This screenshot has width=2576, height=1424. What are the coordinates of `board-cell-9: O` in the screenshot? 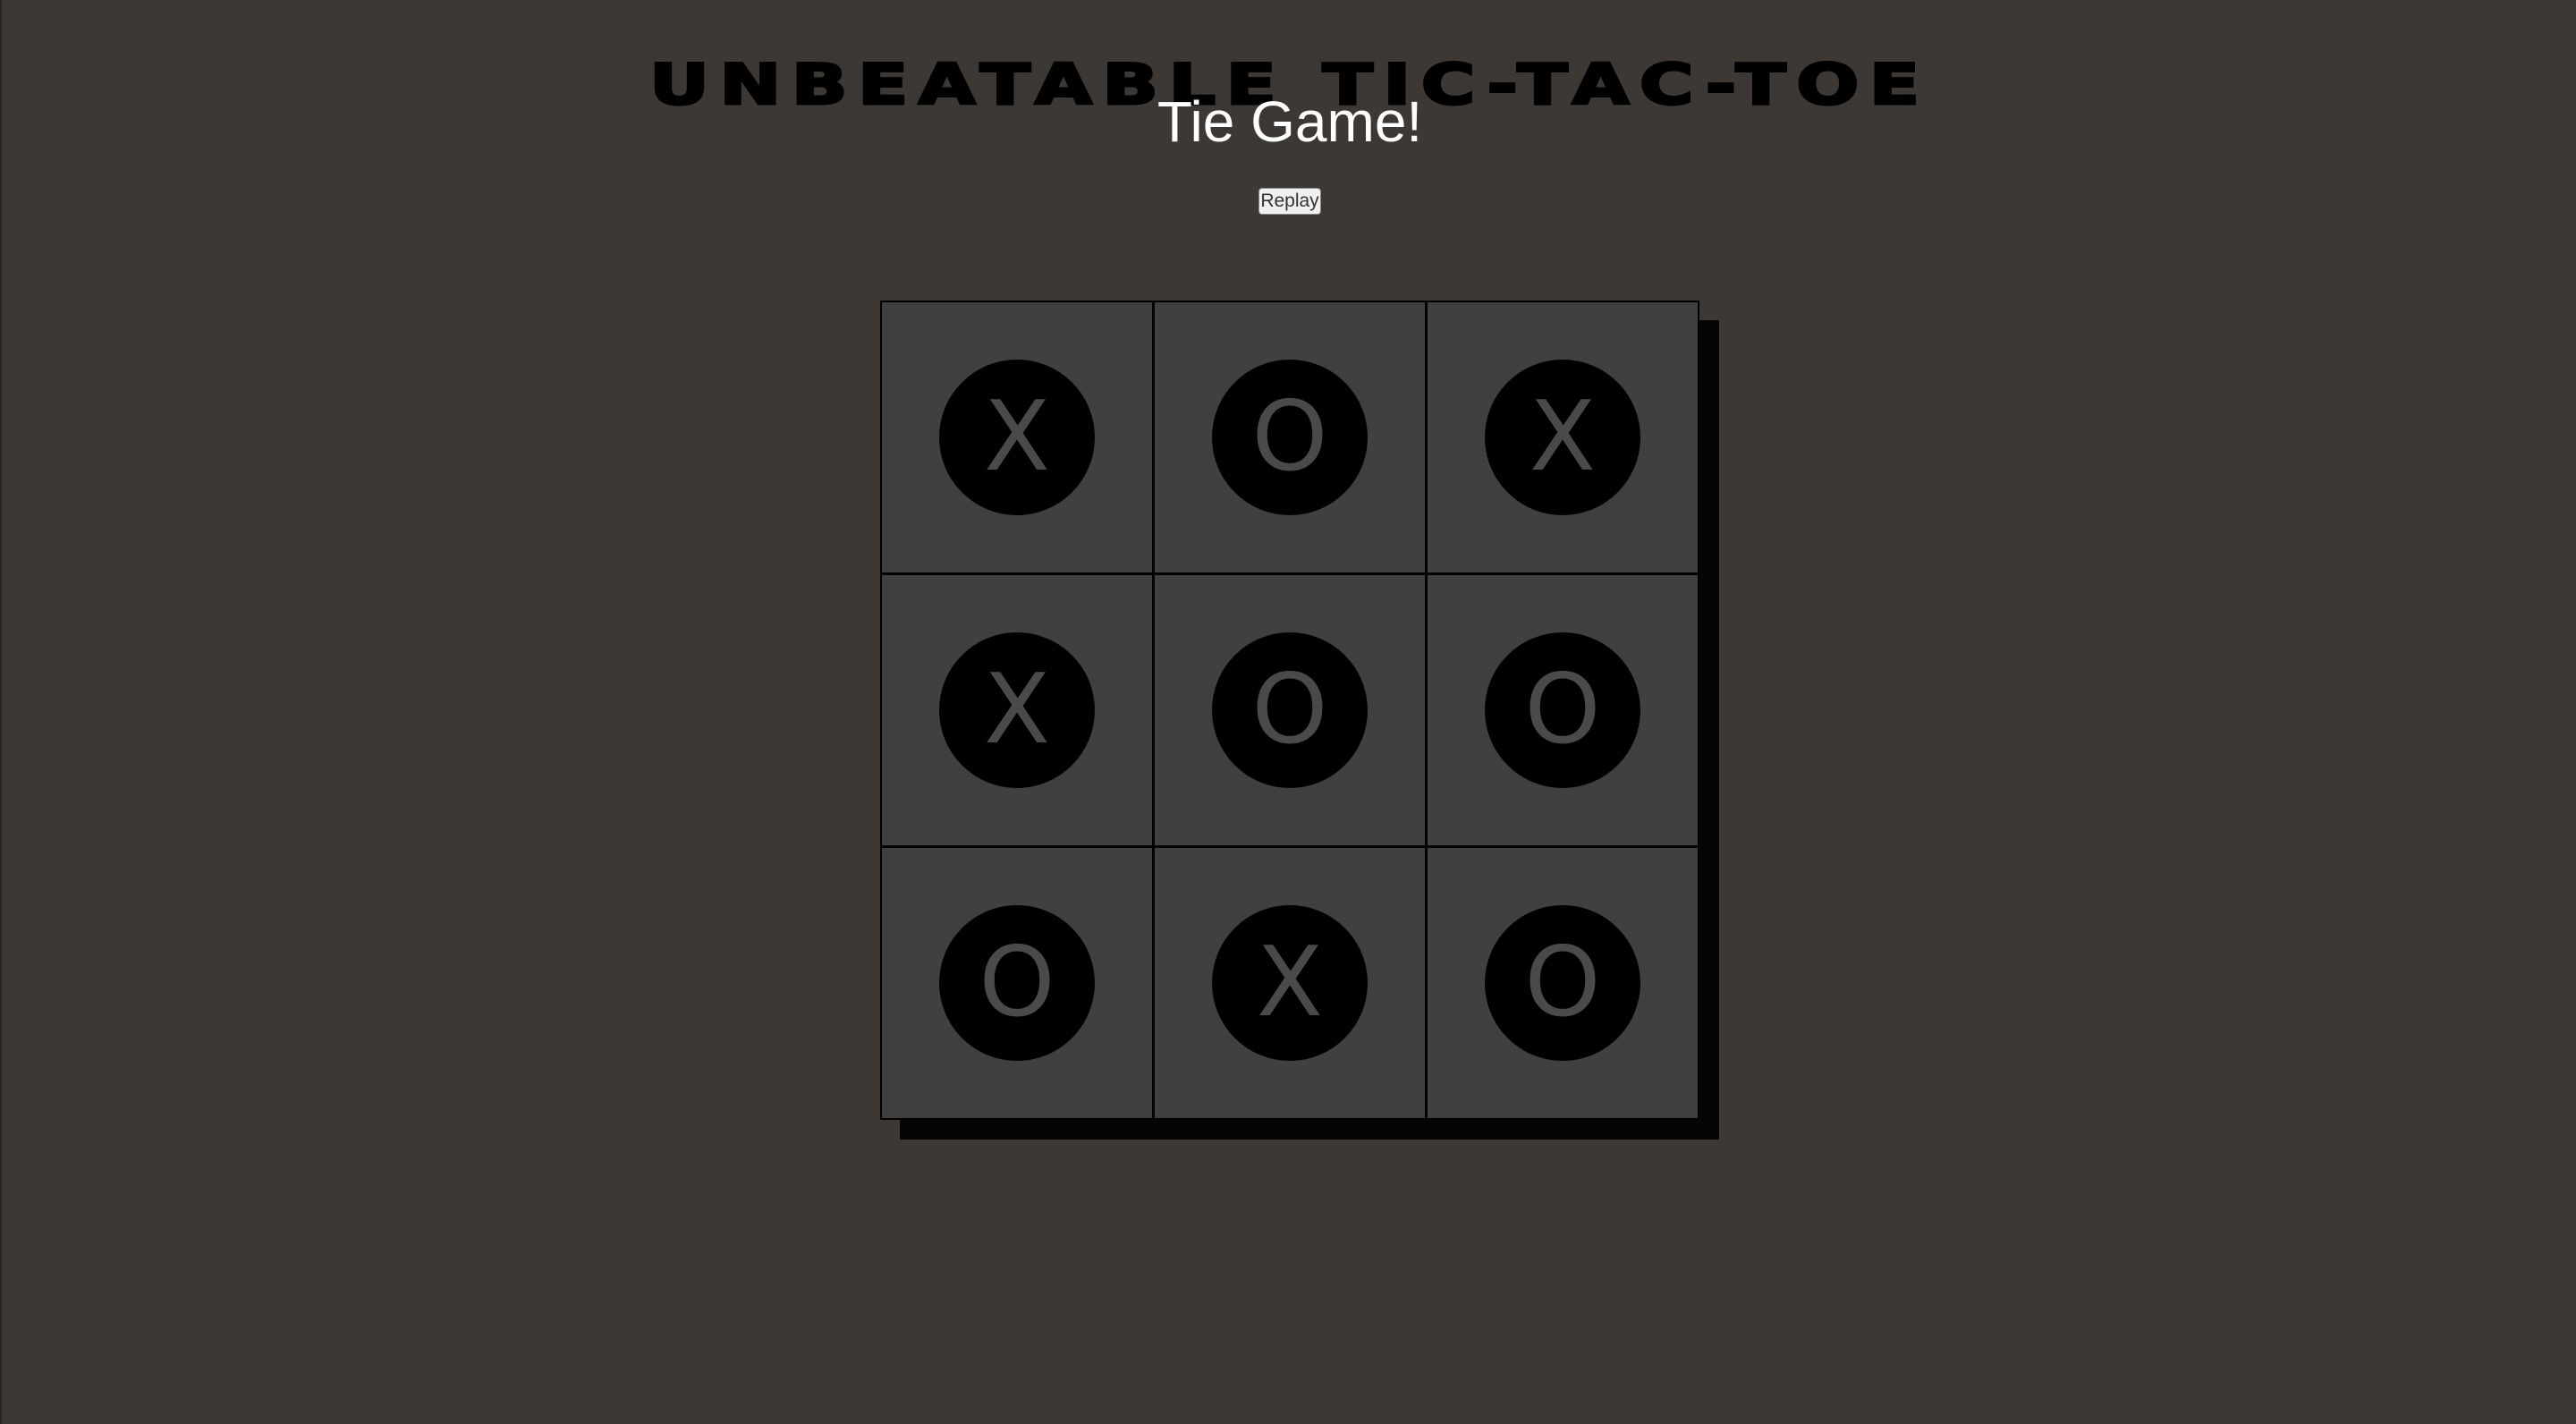 It's located at (1563, 983).